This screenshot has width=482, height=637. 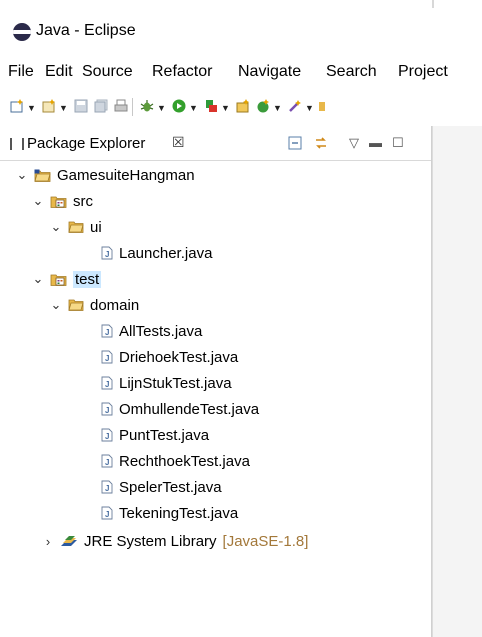 I want to click on new-class-icon, so click(x=243, y=106).